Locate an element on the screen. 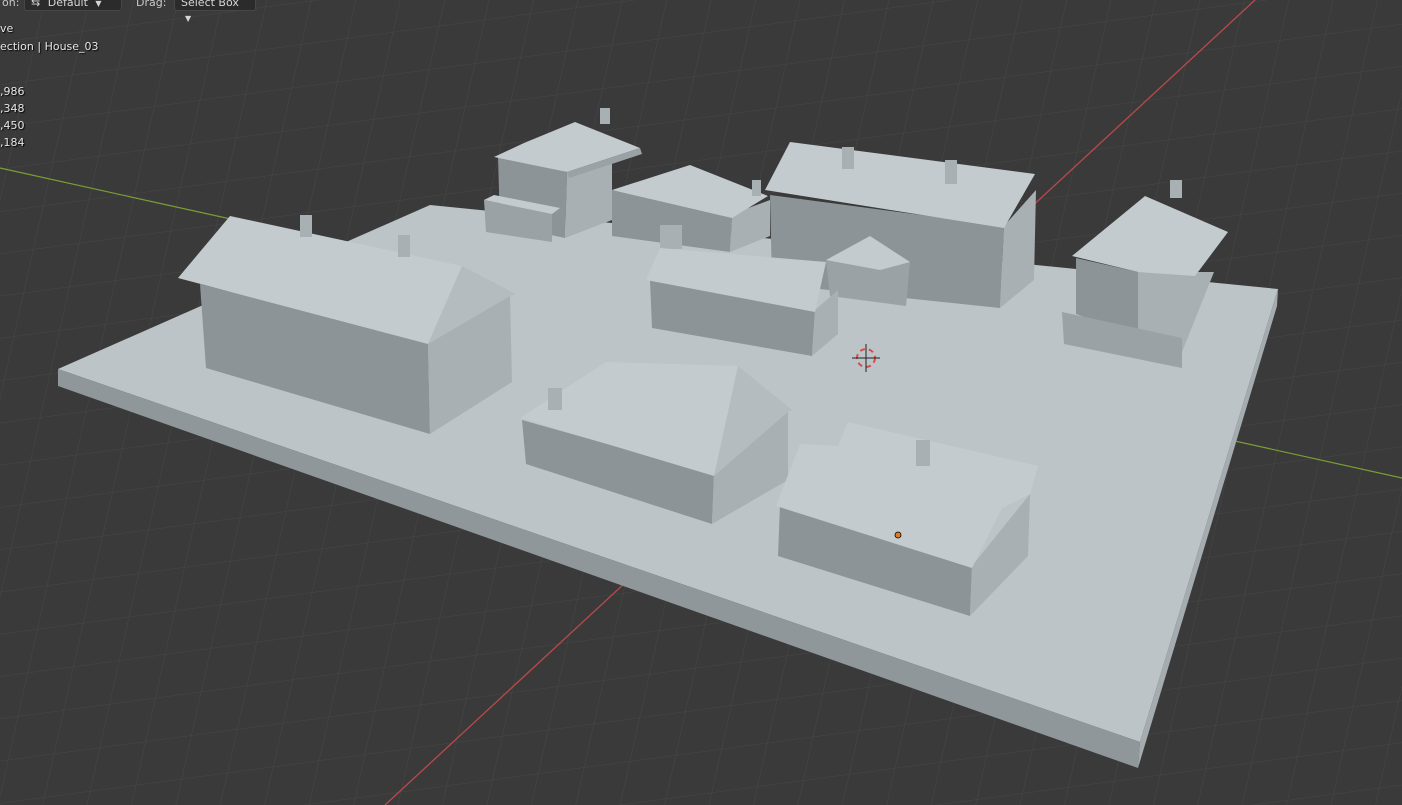 The height and width of the screenshot is (805, 1402). orientation-dropdown: ⇆ Default ▼ is located at coordinates (73, 5).